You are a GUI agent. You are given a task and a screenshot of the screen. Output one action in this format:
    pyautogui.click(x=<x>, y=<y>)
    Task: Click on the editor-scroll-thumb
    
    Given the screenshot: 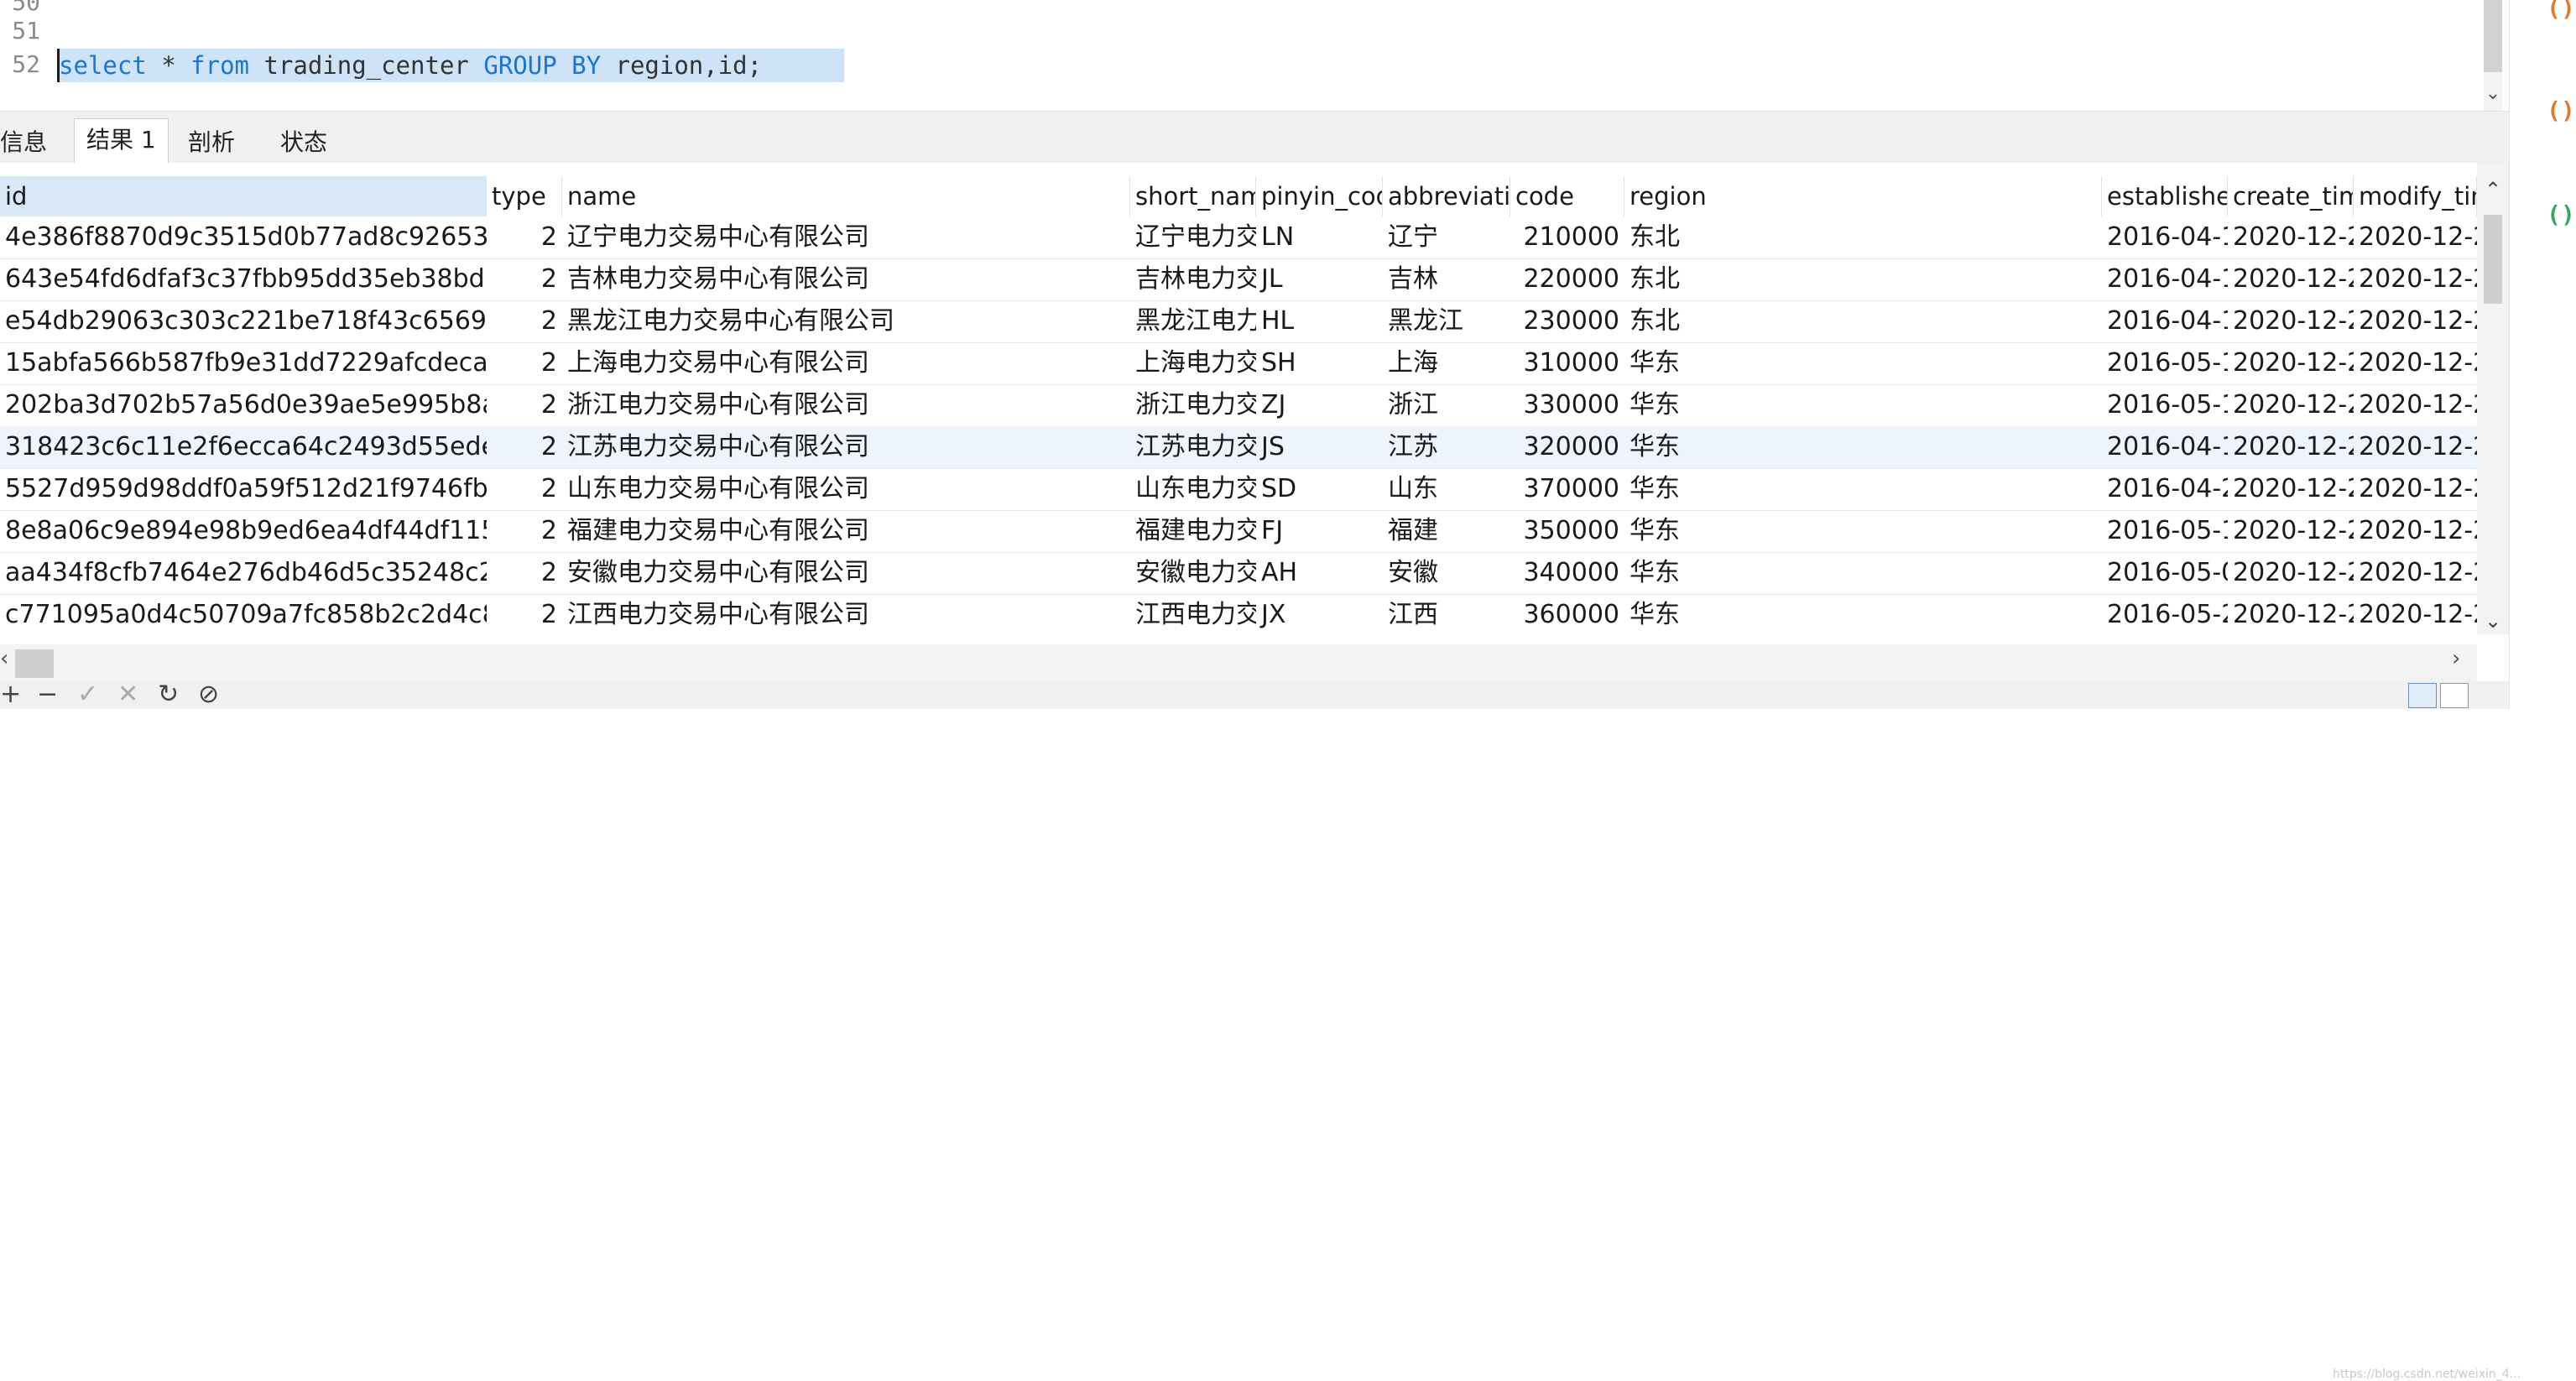 What is the action you would take?
    pyautogui.click(x=2493, y=36)
    